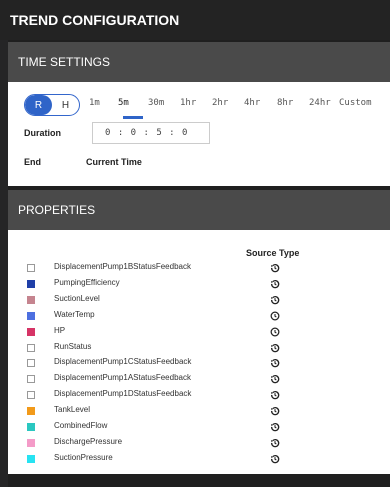 The image size is (390, 487). Describe the element at coordinates (199, 268) in the screenshot. I see `property-row: DisplacementPump1BStatusFeedback` at that location.